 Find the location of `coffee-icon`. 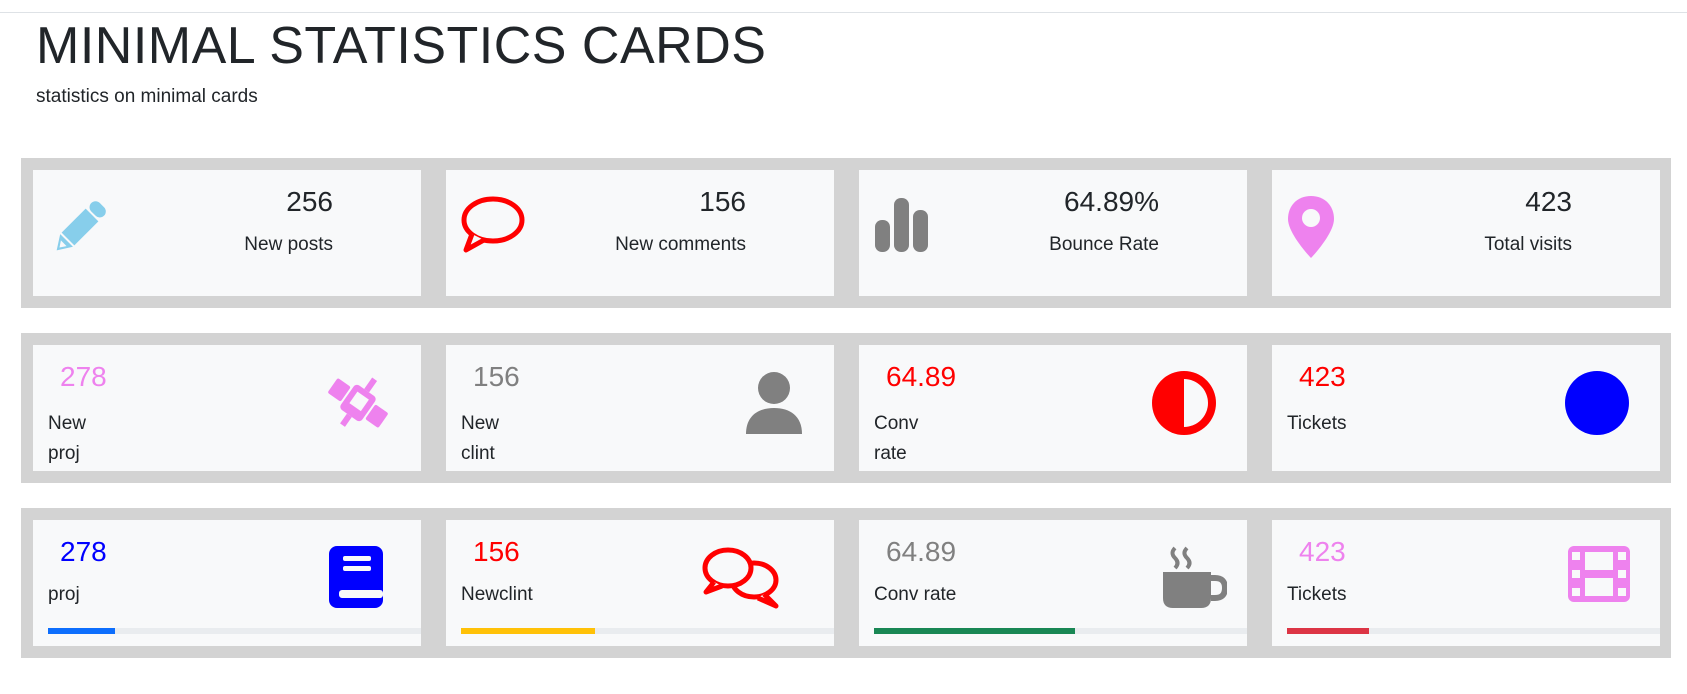

coffee-icon is located at coordinates (1194, 577).